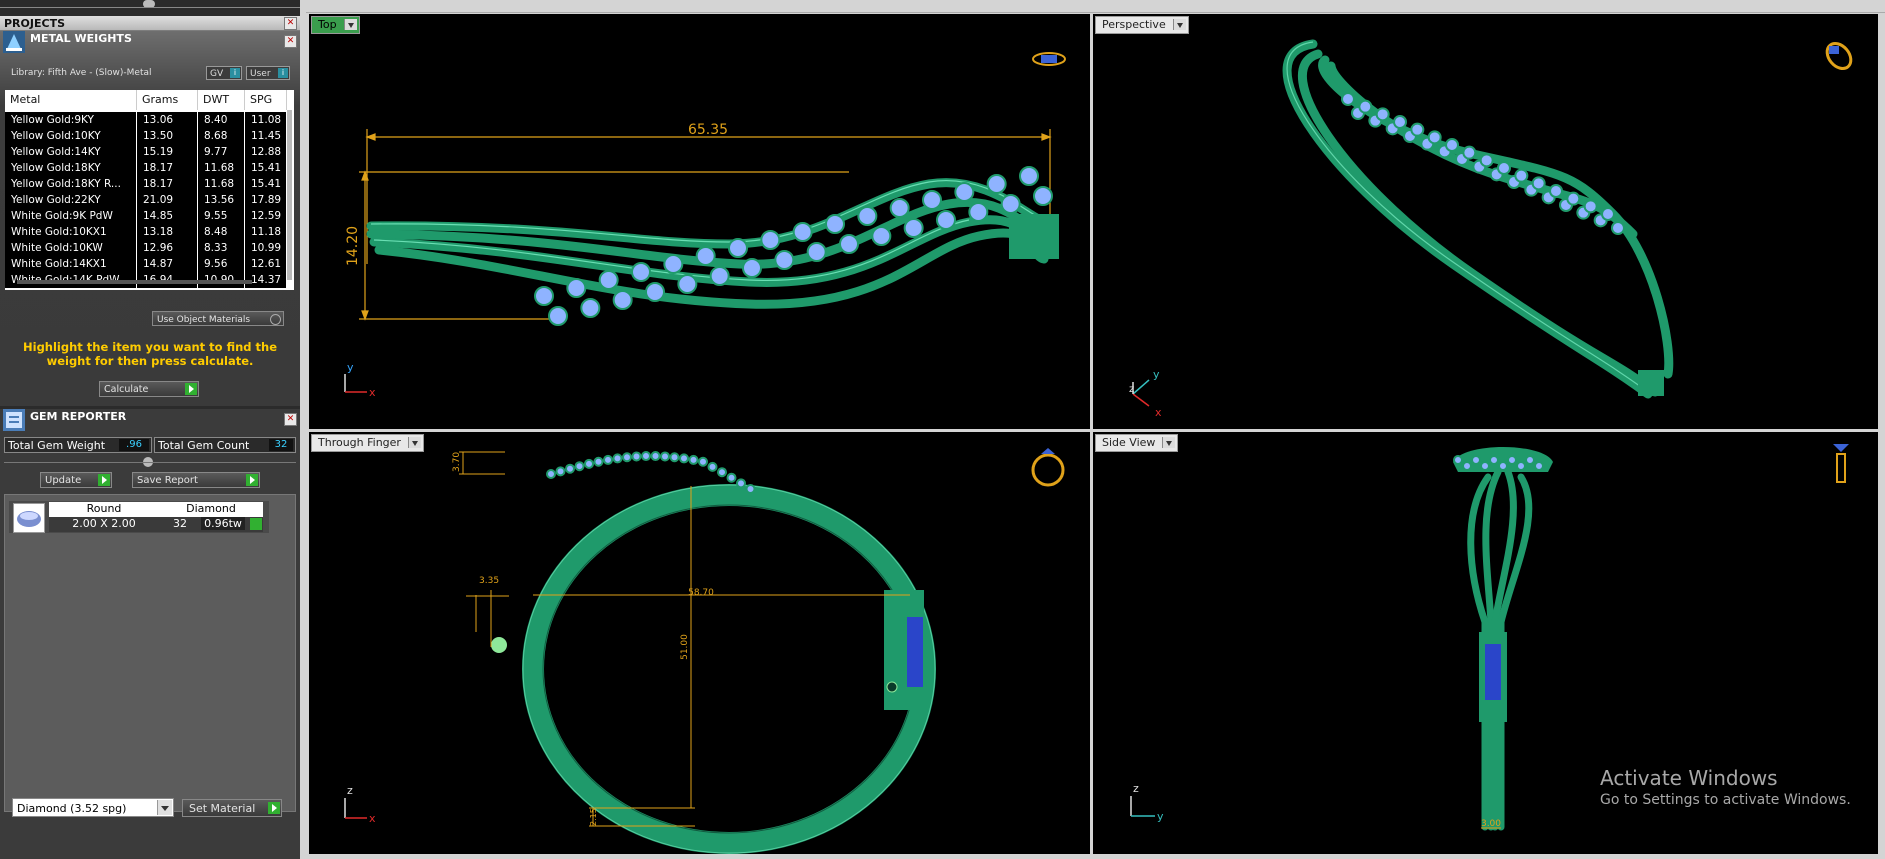 Image resolution: width=1885 pixels, height=859 pixels. What do you see at coordinates (225, 445) in the screenshot?
I see `total-gem-count: Total Gem Count 32` at bounding box center [225, 445].